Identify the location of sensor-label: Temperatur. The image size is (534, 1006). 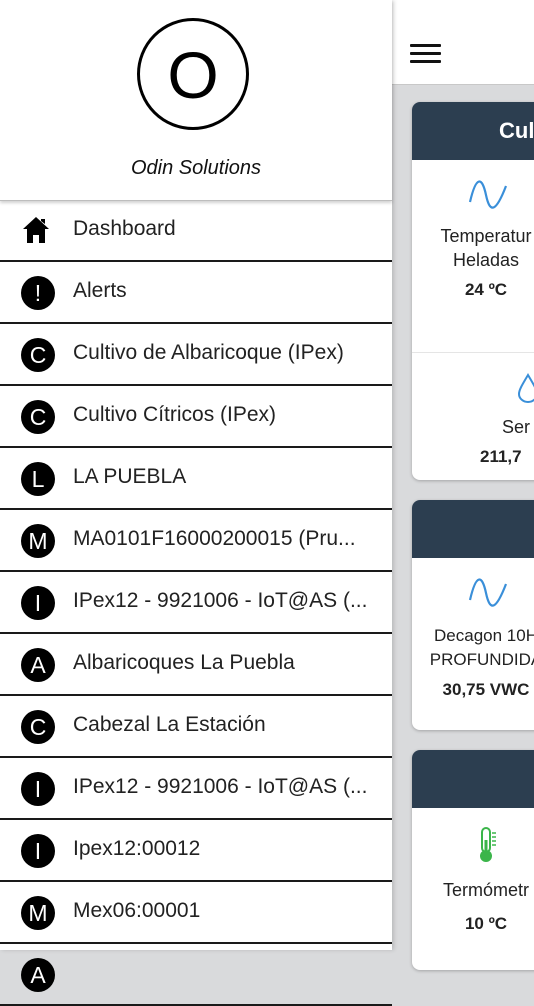
(486, 236).